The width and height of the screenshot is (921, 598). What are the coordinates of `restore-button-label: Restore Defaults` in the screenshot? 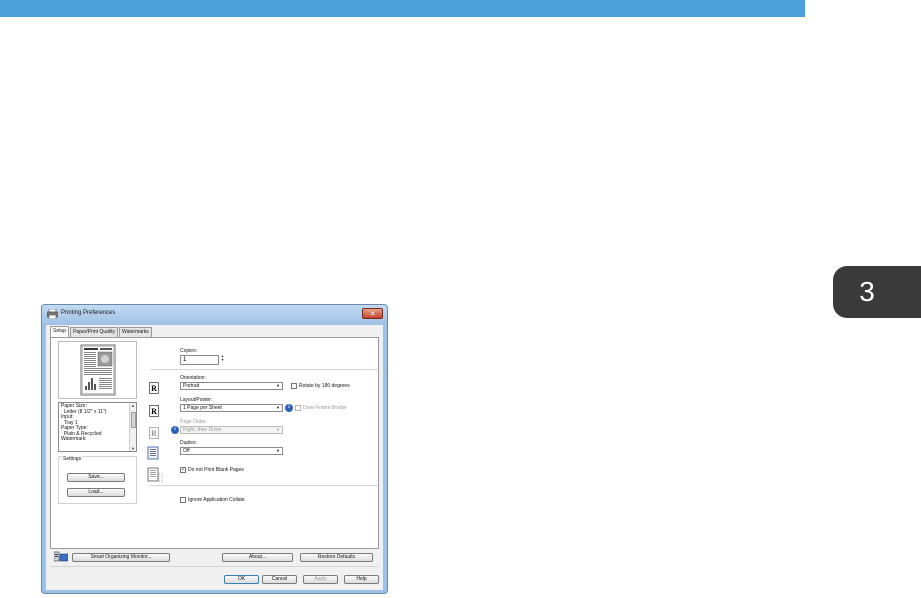 It's located at (336, 557).